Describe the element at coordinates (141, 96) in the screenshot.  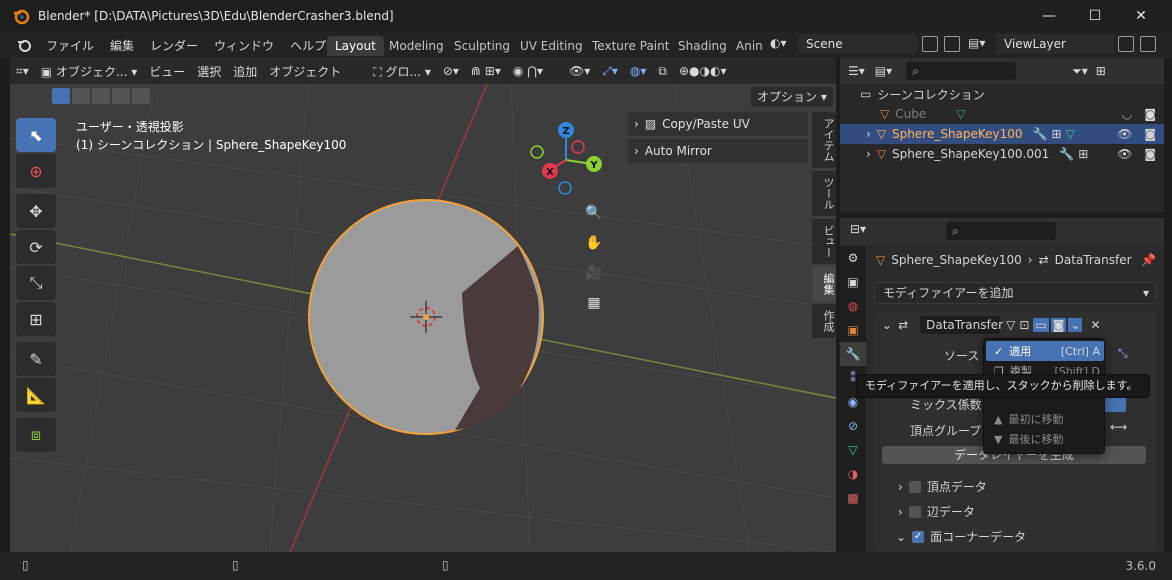
I see `select-intersect-icon` at that location.